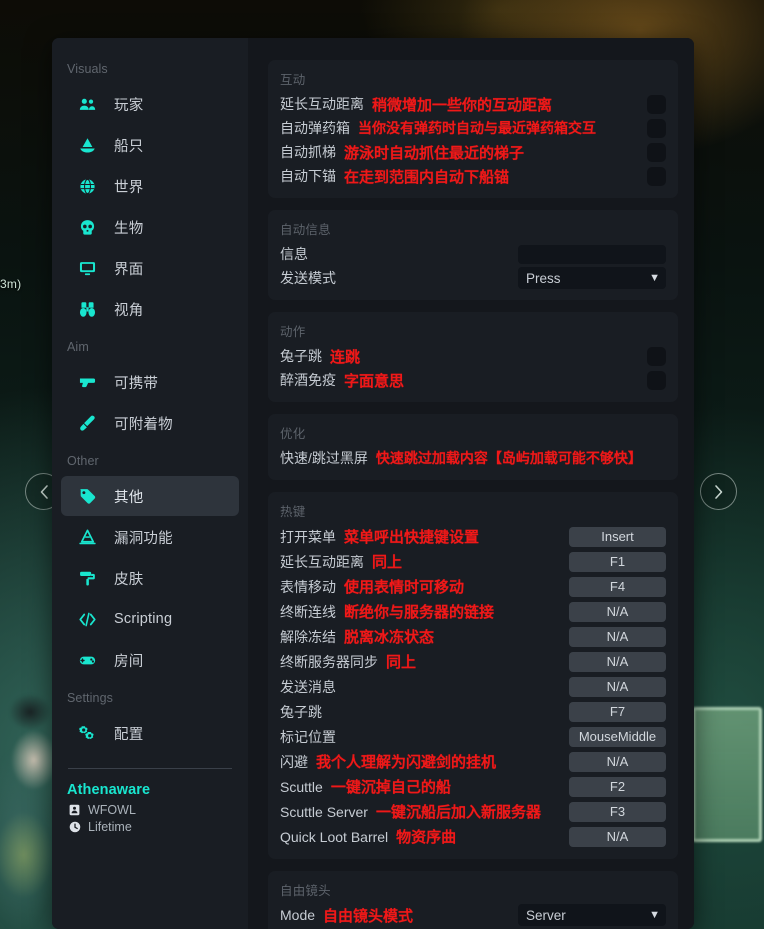 Image resolution: width=764 pixels, height=929 pixels. I want to click on annotation-text: 一键沉掉自己的船, so click(390, 787).